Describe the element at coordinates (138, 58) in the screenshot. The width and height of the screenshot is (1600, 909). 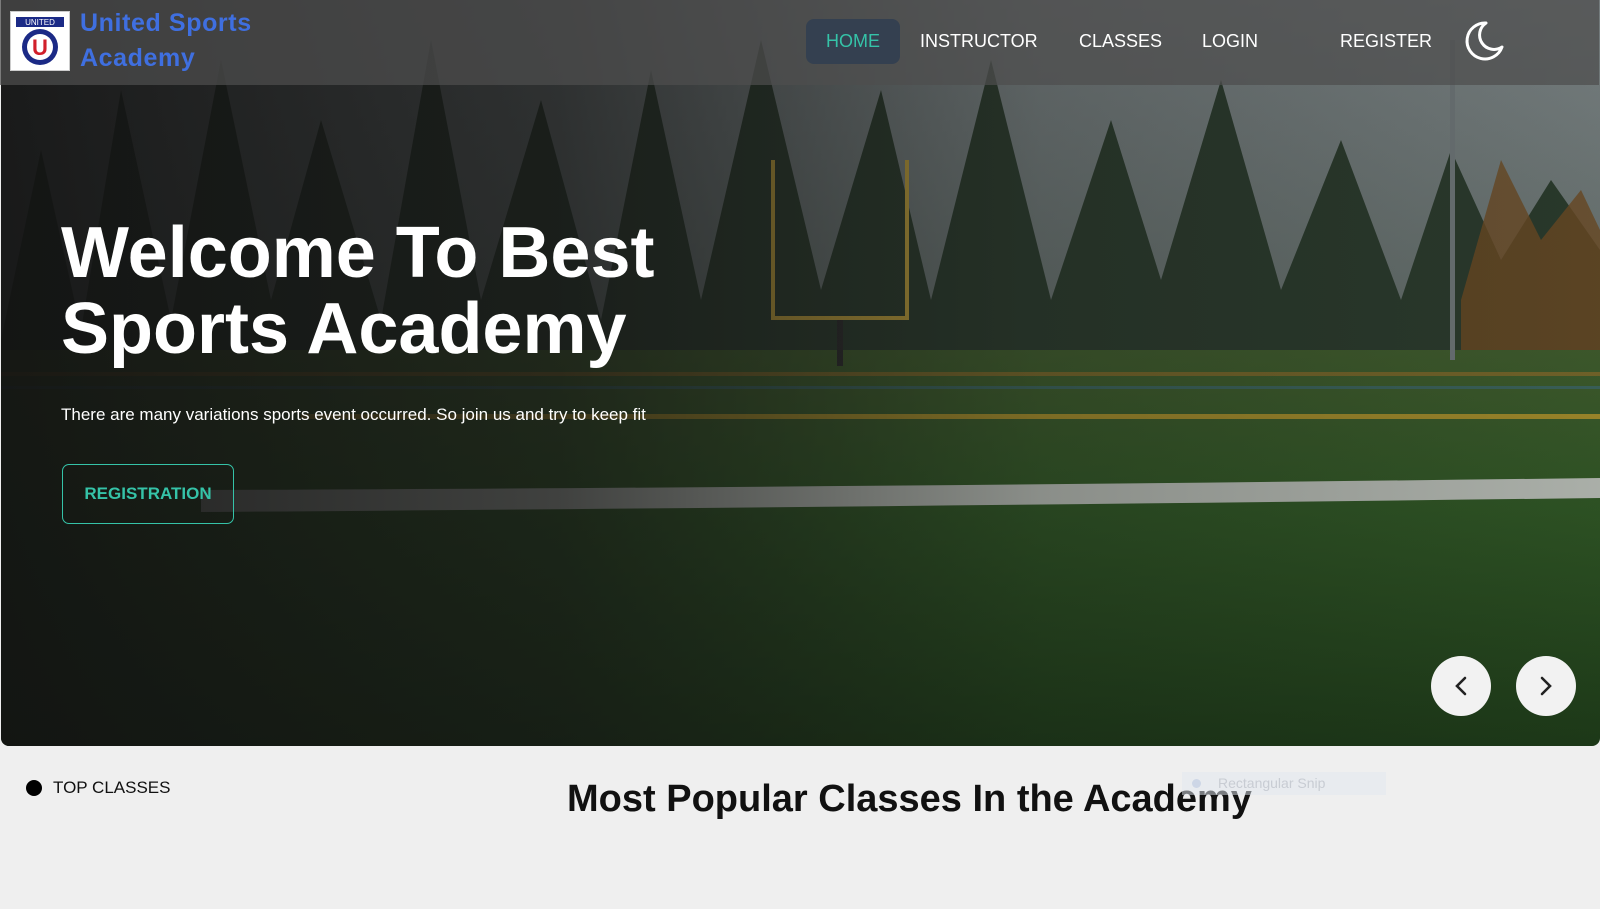
I see `brand-name-line2: Academy` at that location.